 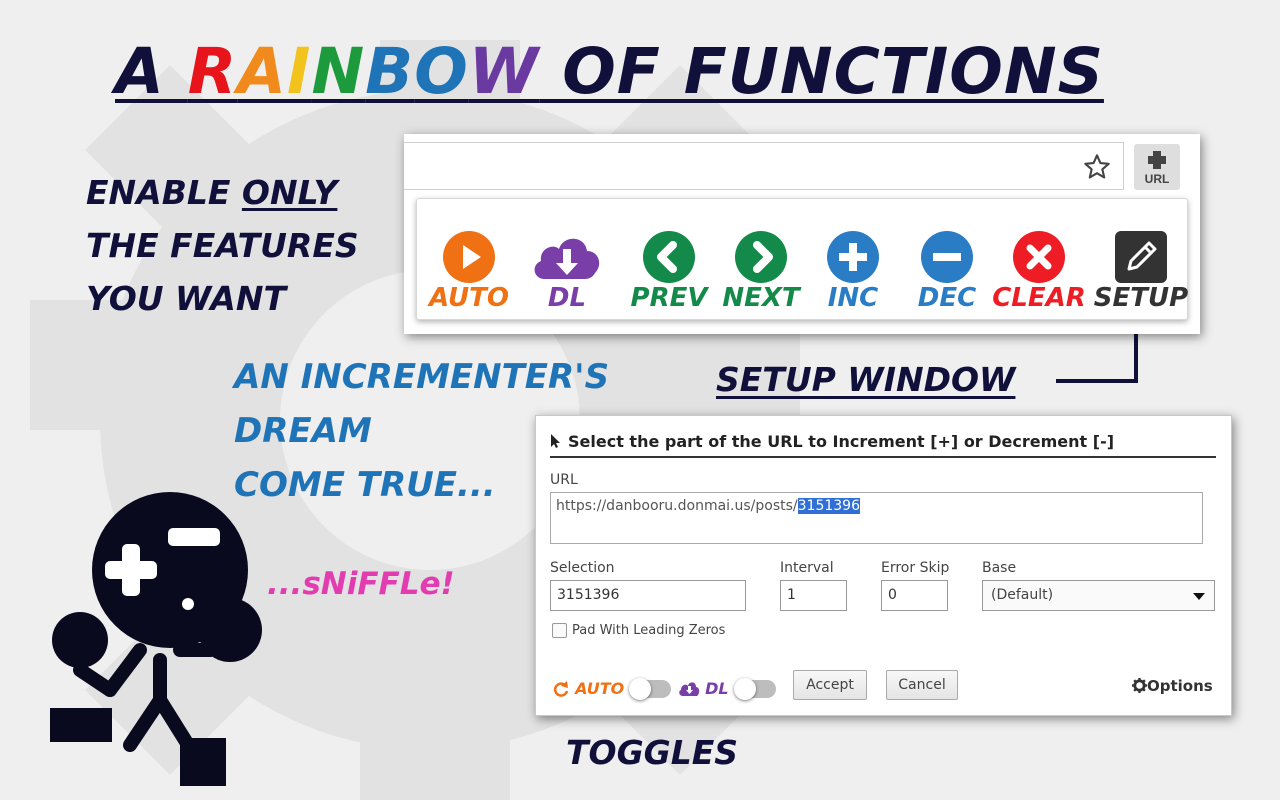 I want to click on prev-button: PREV, so click(x=669, y=274).